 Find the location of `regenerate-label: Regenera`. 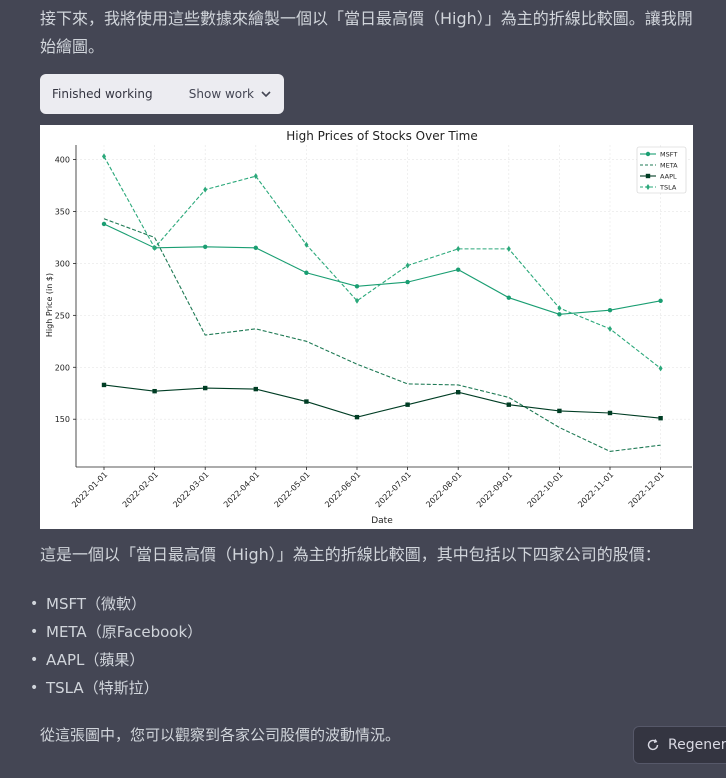

regenerate-label: Regenera is located at coordinates (697, 745).